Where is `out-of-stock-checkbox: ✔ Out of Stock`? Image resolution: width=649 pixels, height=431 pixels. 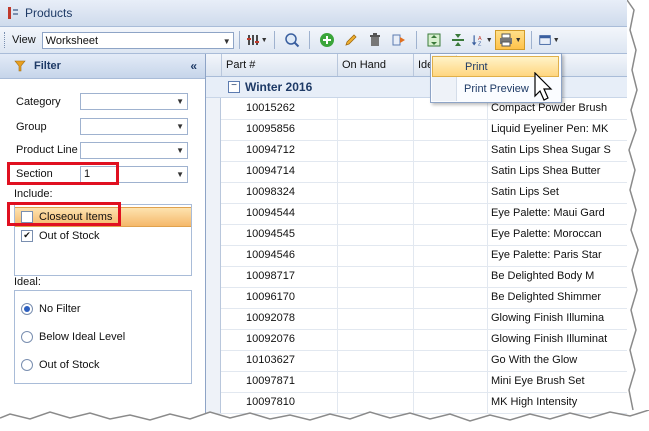 out-of-stock-checkbox: ✔ Out of Stock is located at coordinates (103, 236).